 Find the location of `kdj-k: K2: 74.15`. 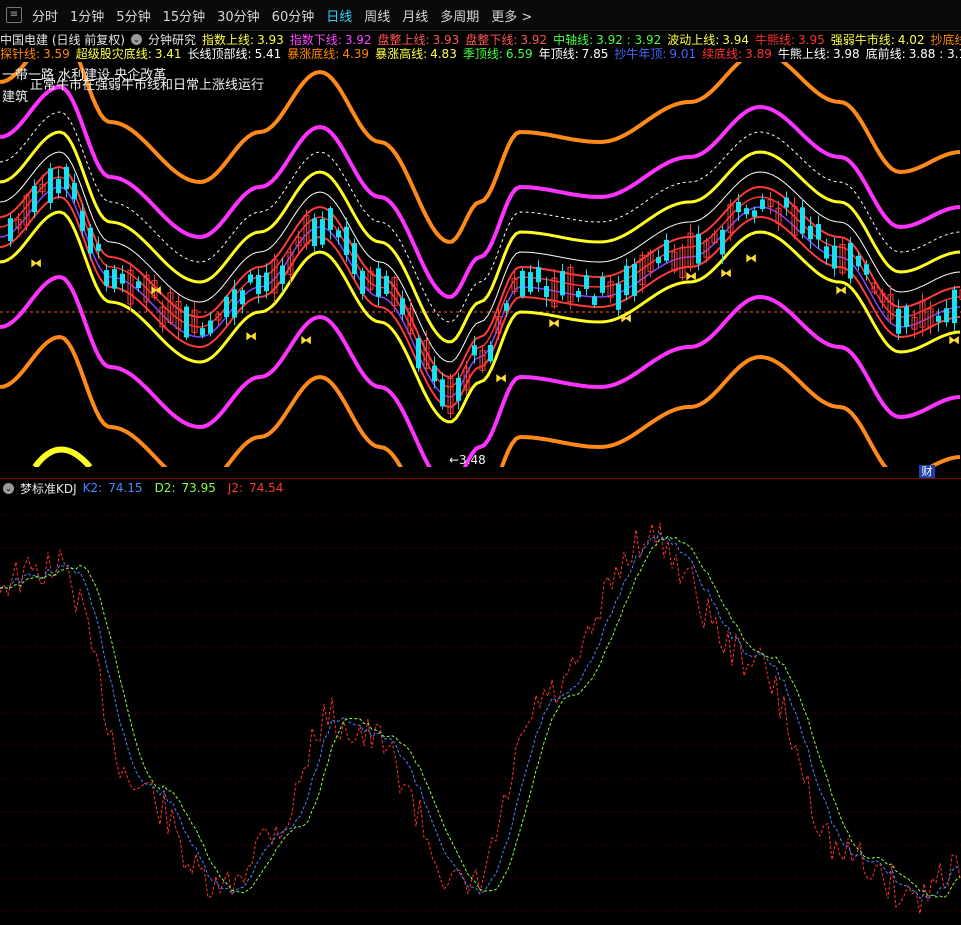

kdj-k: K2: 74.15 is located at coordinates (116, 488).